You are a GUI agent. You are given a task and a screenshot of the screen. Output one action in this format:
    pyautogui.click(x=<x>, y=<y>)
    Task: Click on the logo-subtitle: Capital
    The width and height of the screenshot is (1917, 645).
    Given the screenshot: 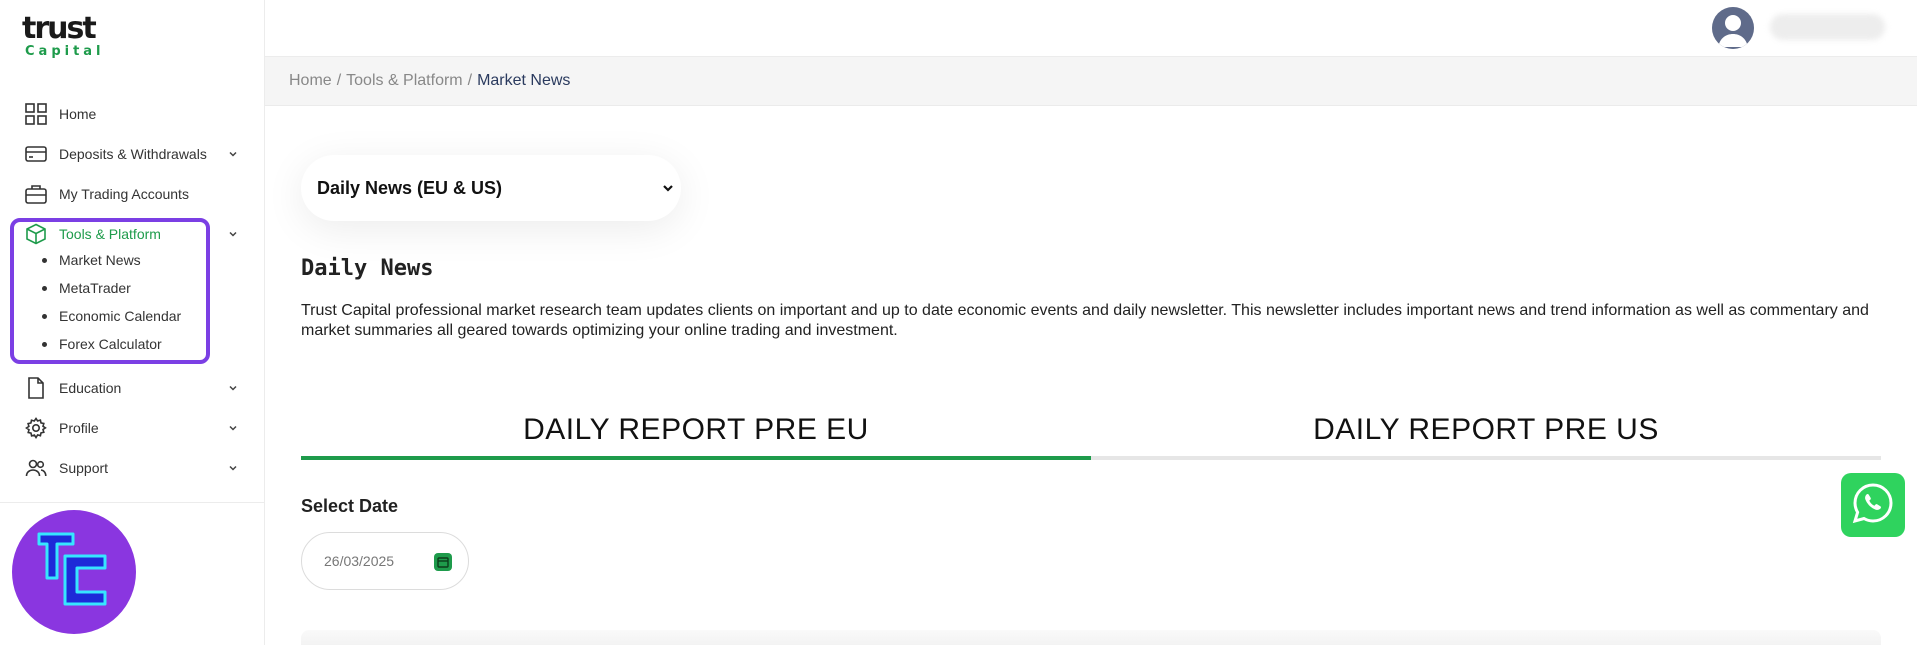 What is the action you would take?
    pyautogui.click(x=65, y=51)
    